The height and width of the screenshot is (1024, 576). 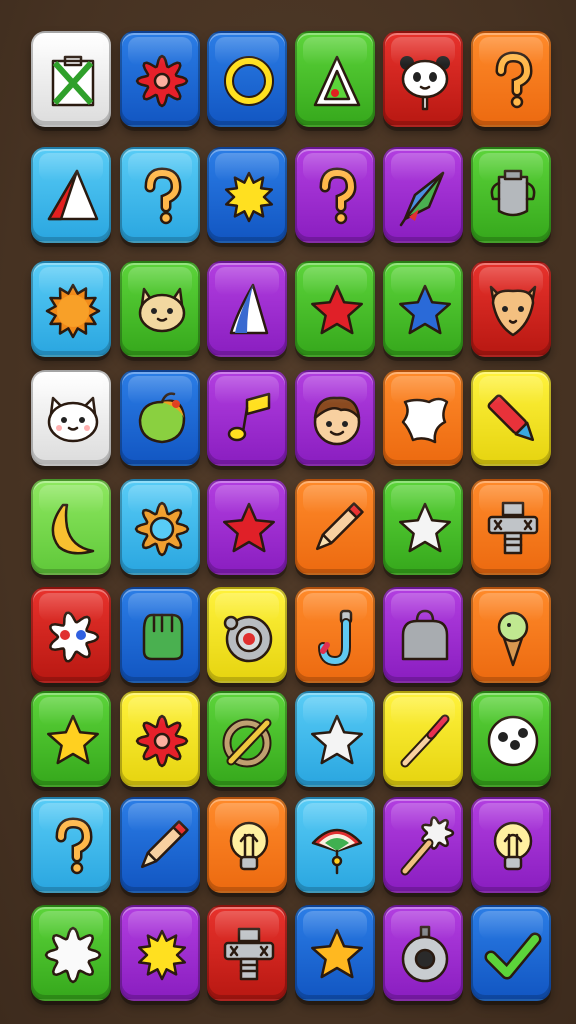 What do you see at coordinates (335, 418) in the screenshot?
I see `tile-r4-c4` at bounding box center [335, 418].